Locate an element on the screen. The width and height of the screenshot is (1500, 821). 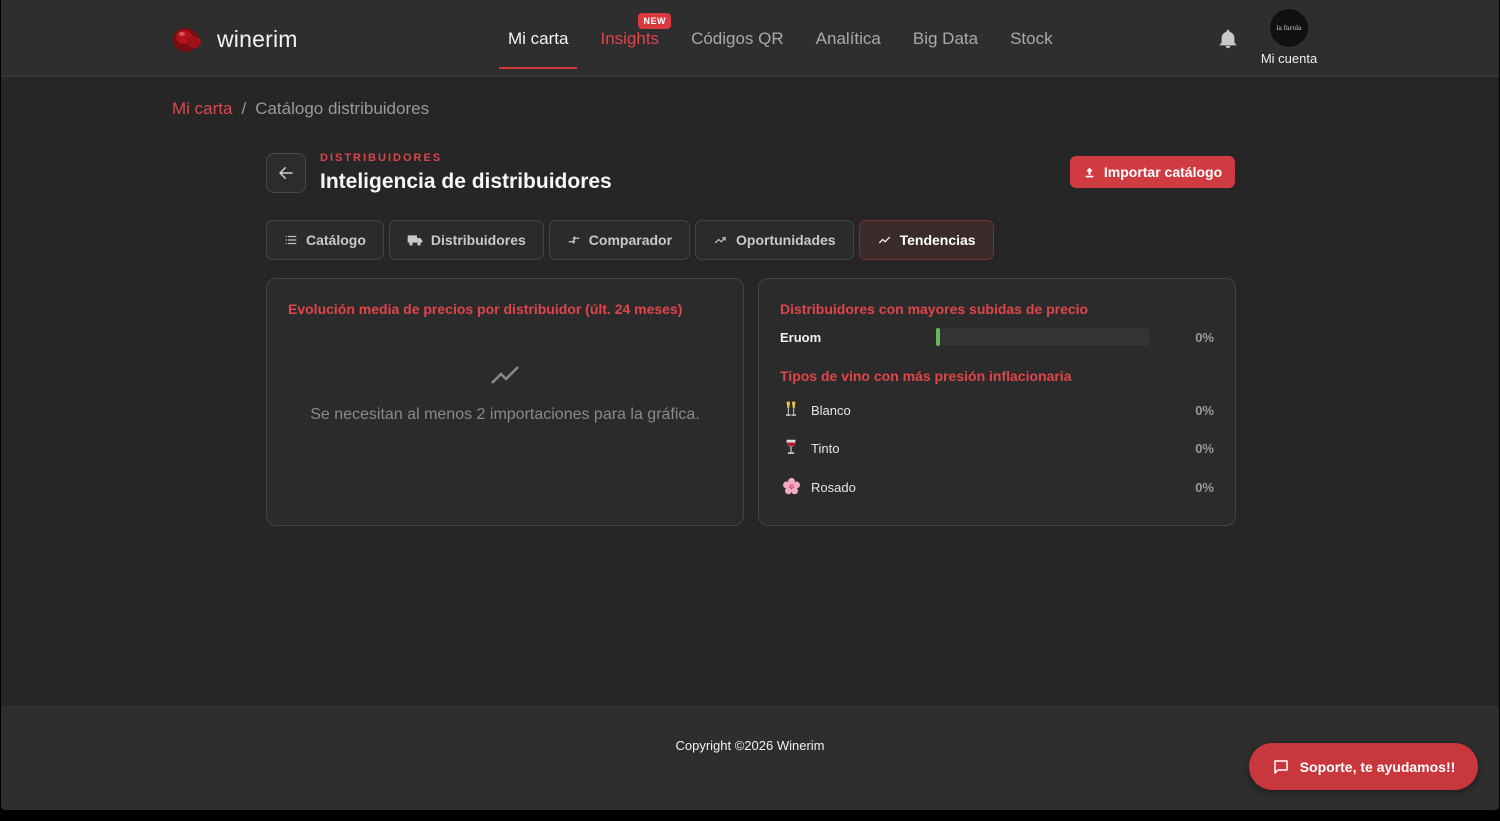
support-chat-button: Soporte, te ayudamos!! is located at coordinates (1363, 766).